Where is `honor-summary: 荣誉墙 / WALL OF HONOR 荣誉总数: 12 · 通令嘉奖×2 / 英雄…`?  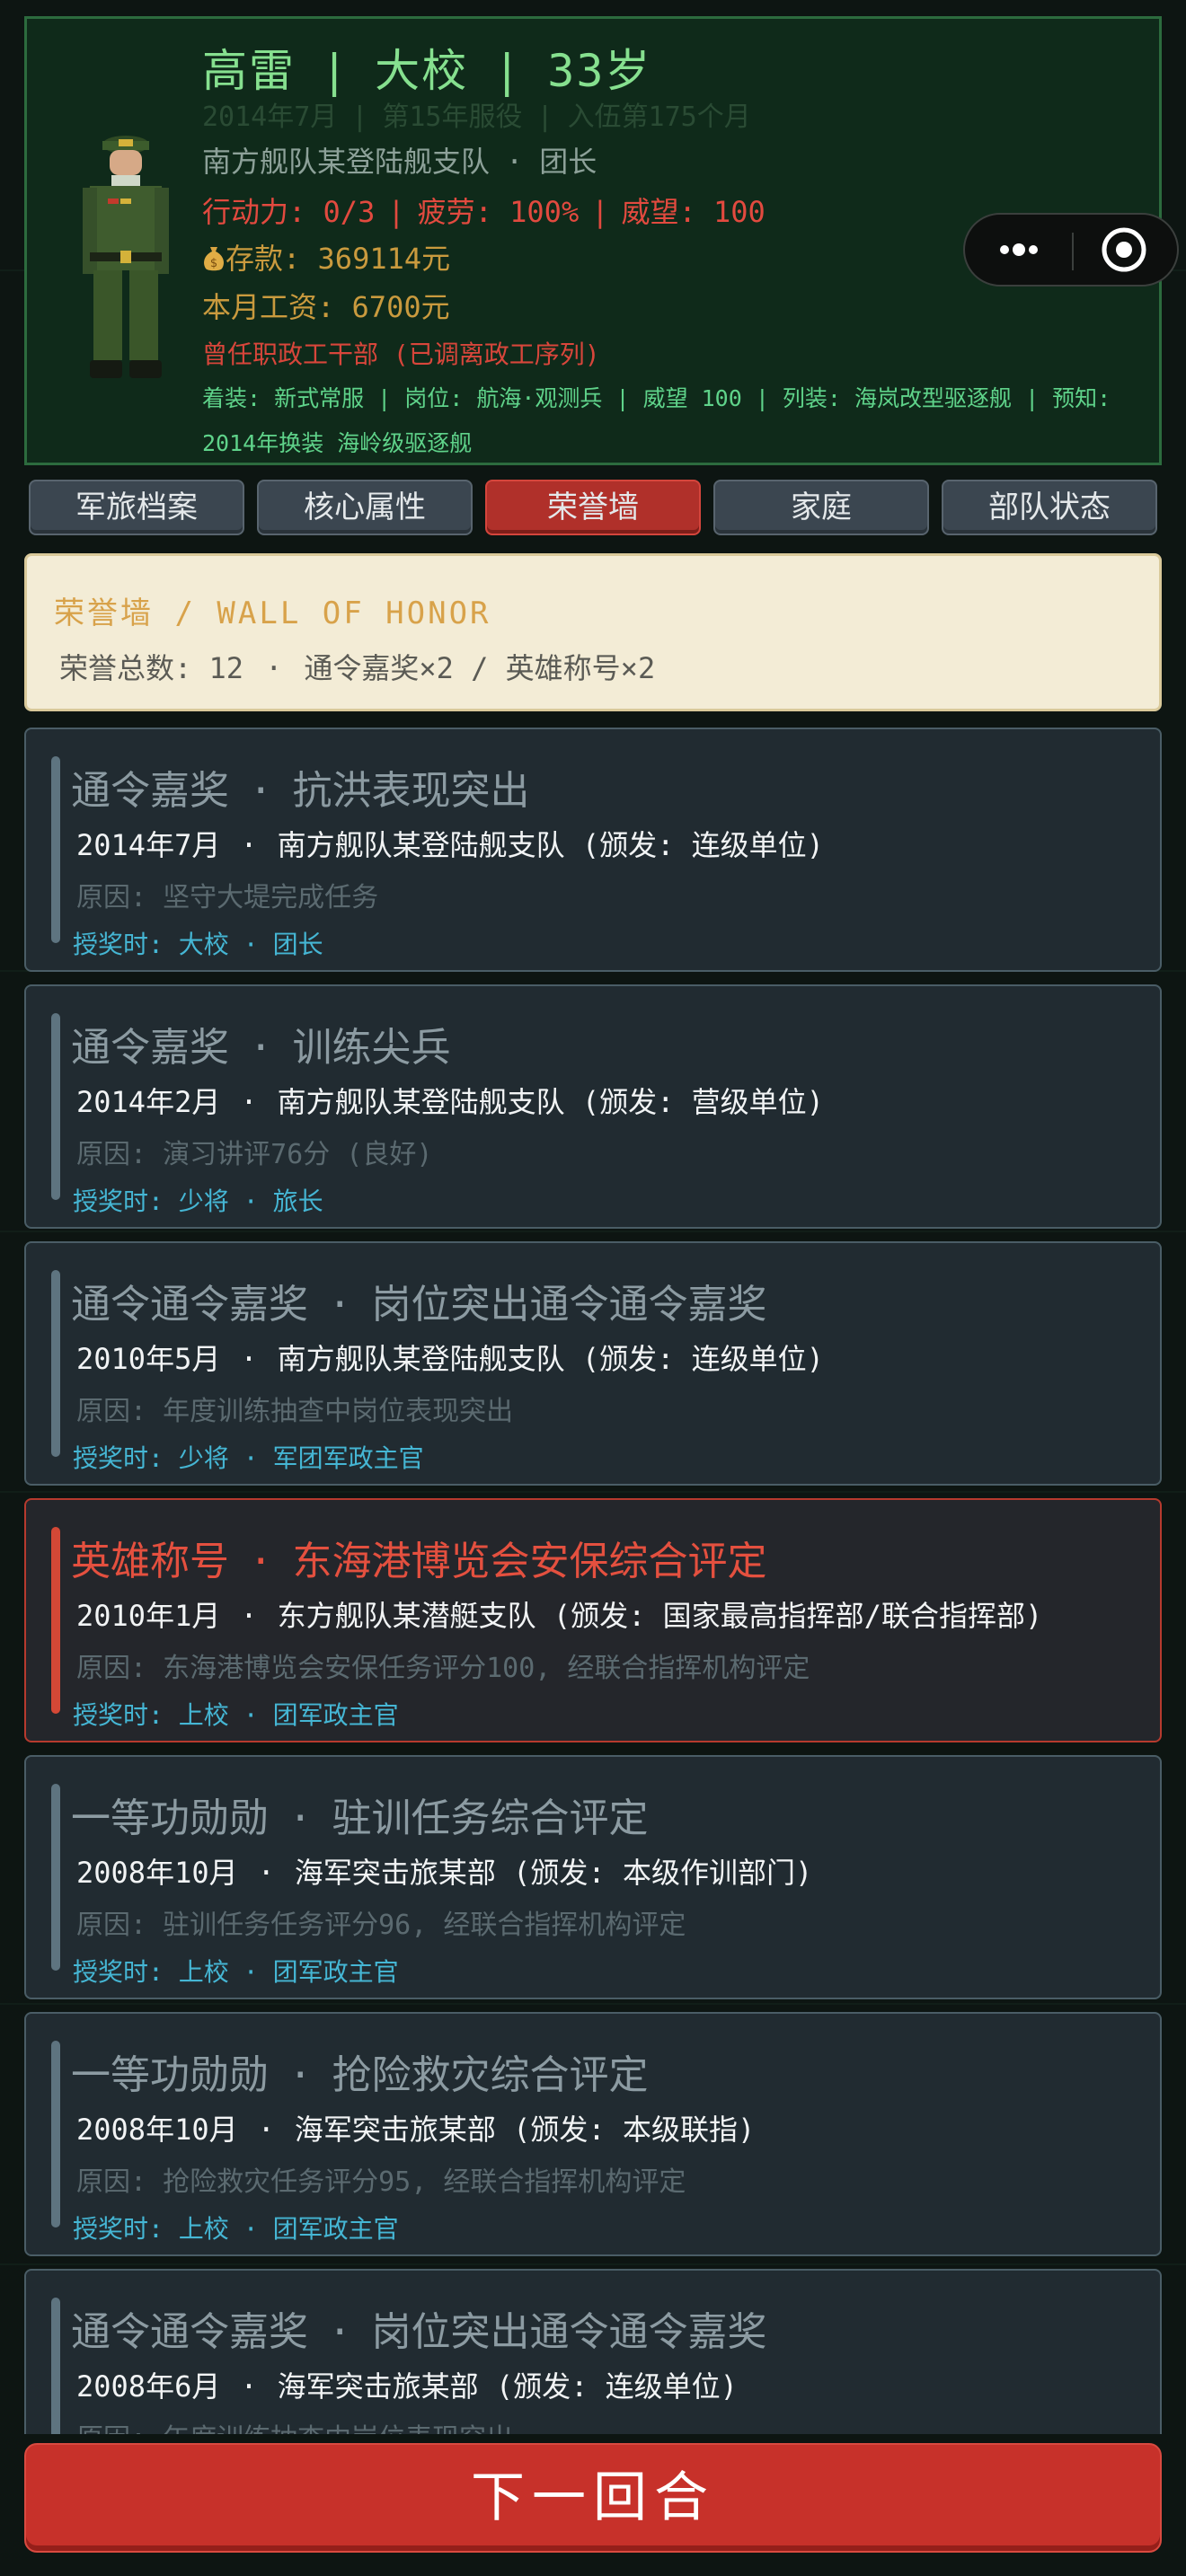 honor-summary: 荣誉墙 / WALL OF HONOR 荣誉总数: 12 · 通令嘉奖×2 / 英雄… is located at coordinates (593, 632).